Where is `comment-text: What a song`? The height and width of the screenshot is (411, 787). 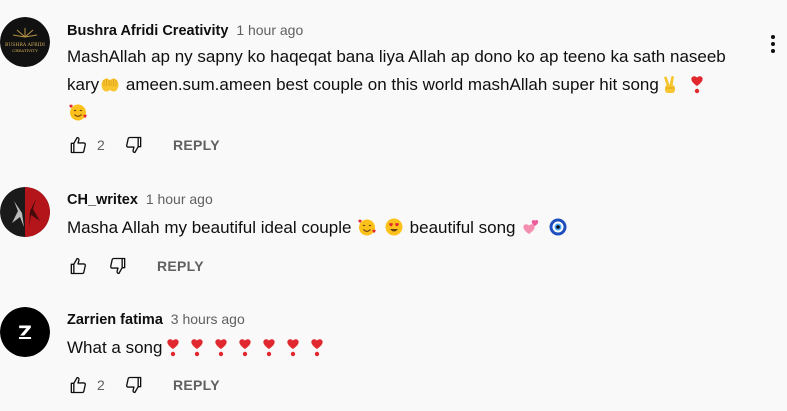 comment-text: What a song is located at coordinates (407, 348).